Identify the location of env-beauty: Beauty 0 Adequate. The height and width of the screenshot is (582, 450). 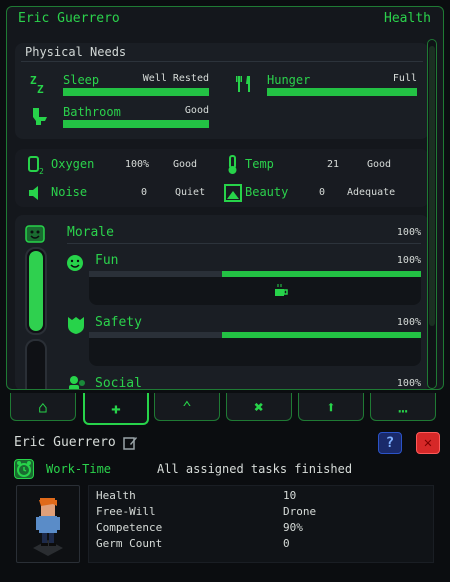
(321, 193).